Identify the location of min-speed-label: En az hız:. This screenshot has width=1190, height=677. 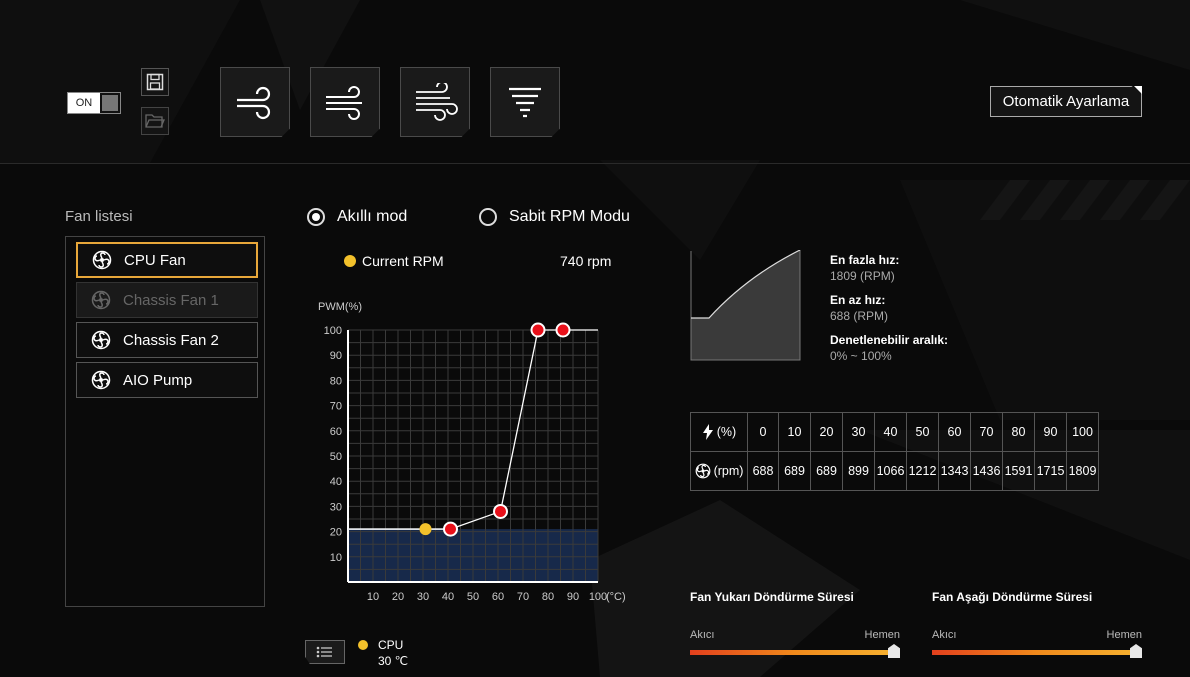
(858, 300).